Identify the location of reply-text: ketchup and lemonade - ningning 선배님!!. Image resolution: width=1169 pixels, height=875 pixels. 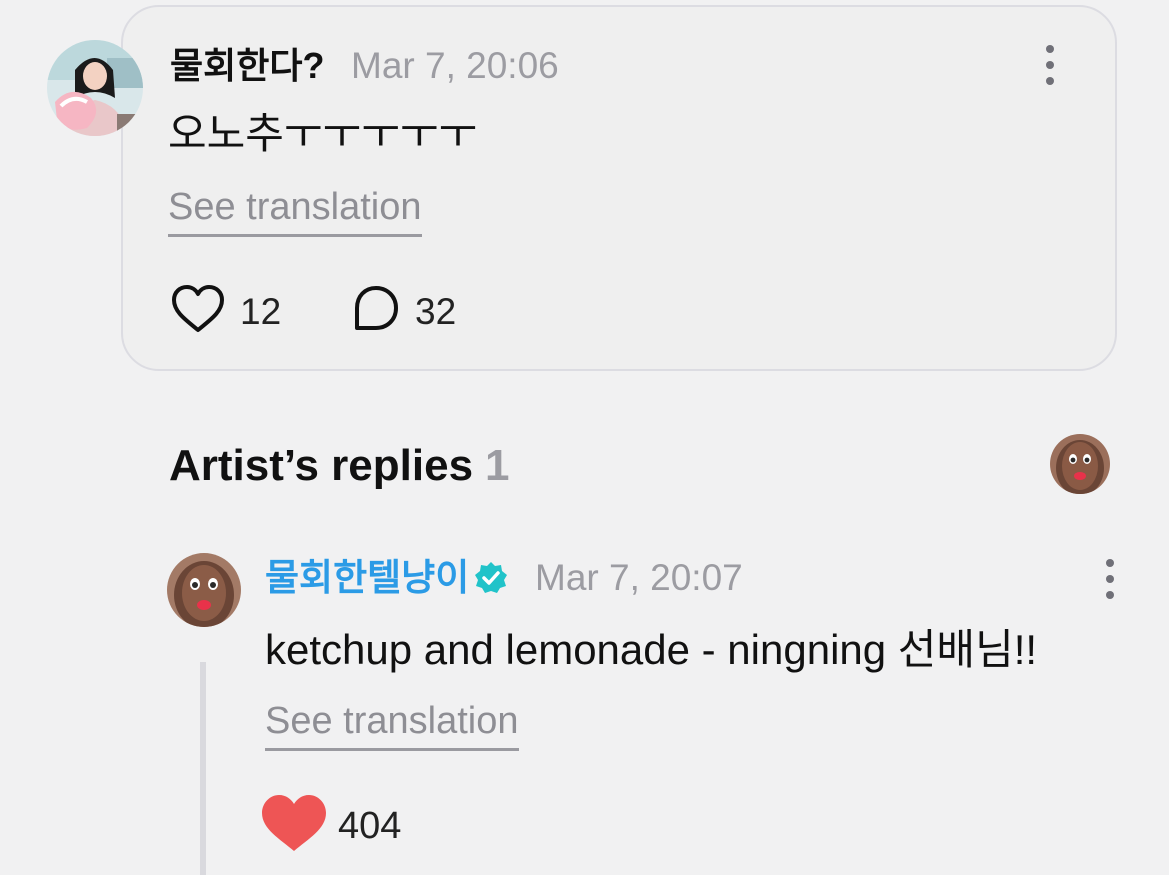
(651, 649).